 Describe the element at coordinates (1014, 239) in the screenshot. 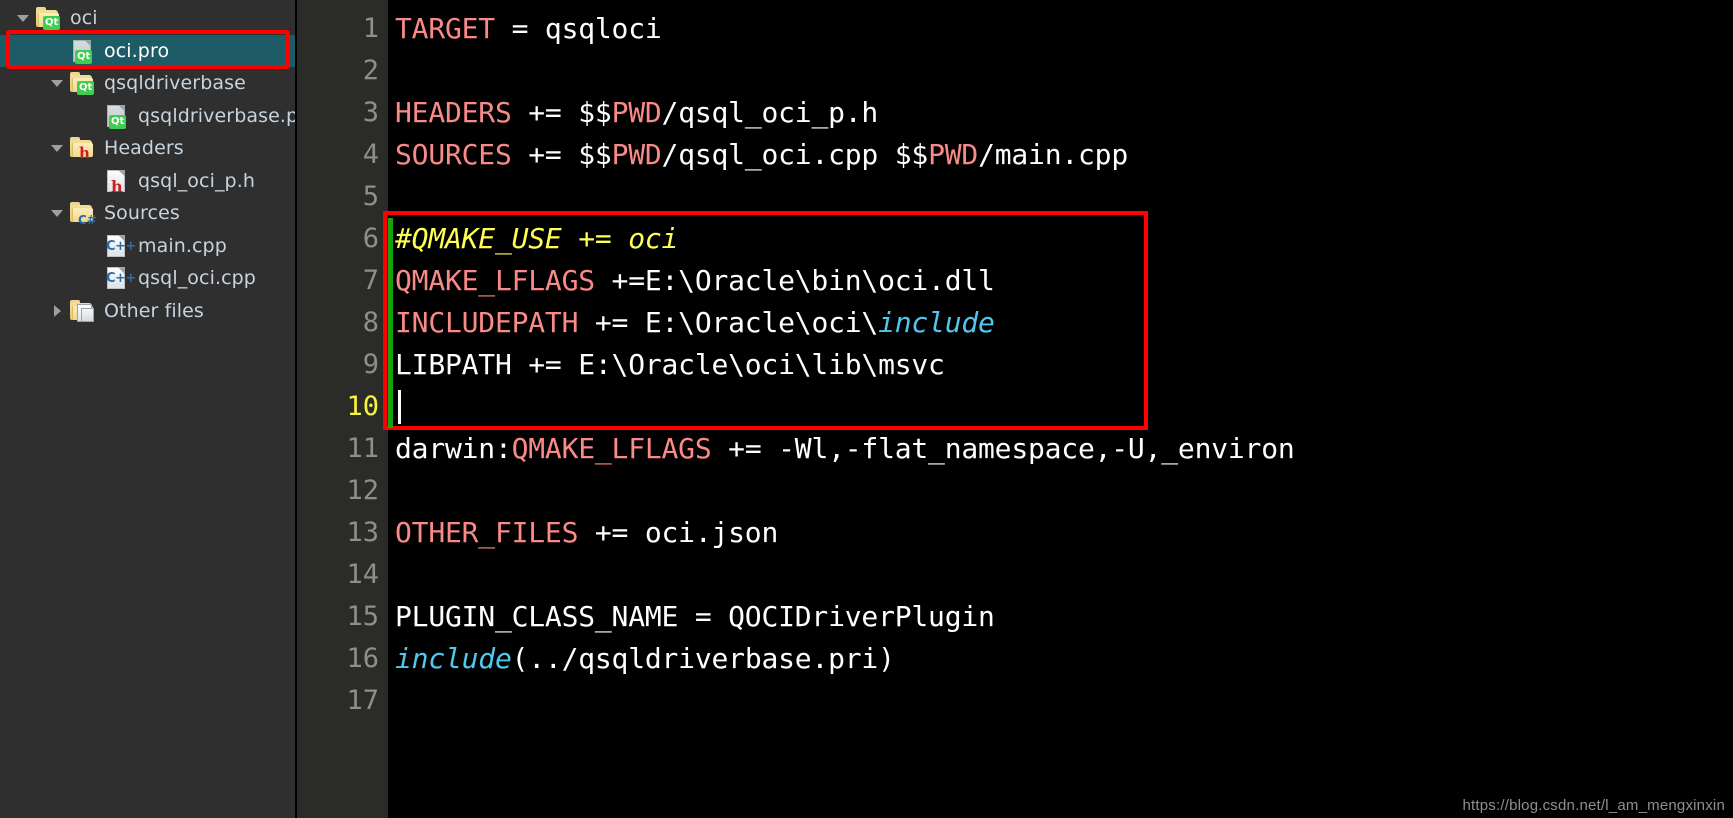

I see `code-line: 6 #QMAKE_USE += oci` at that location.